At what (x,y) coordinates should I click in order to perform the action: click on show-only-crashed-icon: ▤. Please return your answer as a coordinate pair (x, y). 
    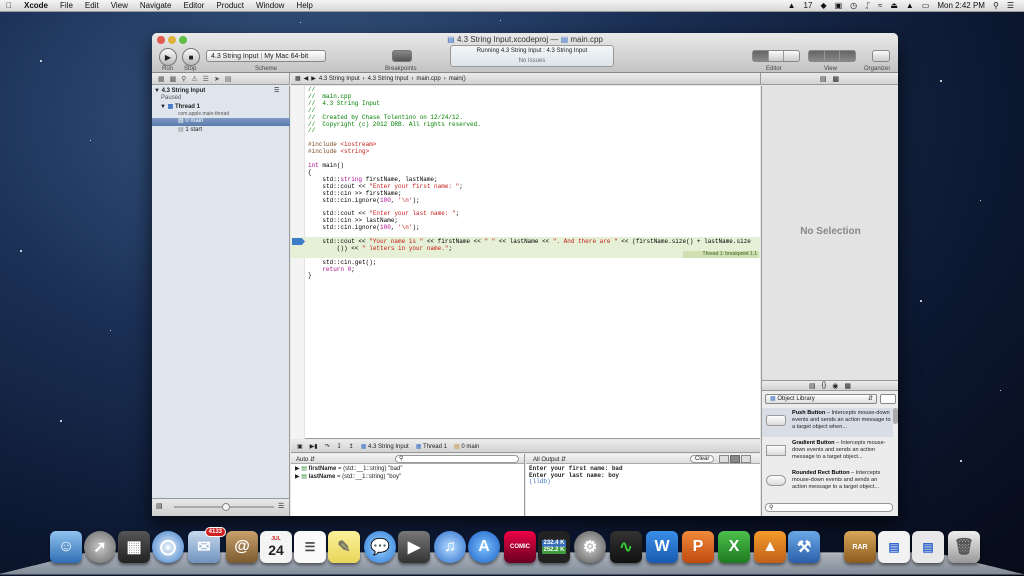
    Looking at the image, I should click on (159, 506).